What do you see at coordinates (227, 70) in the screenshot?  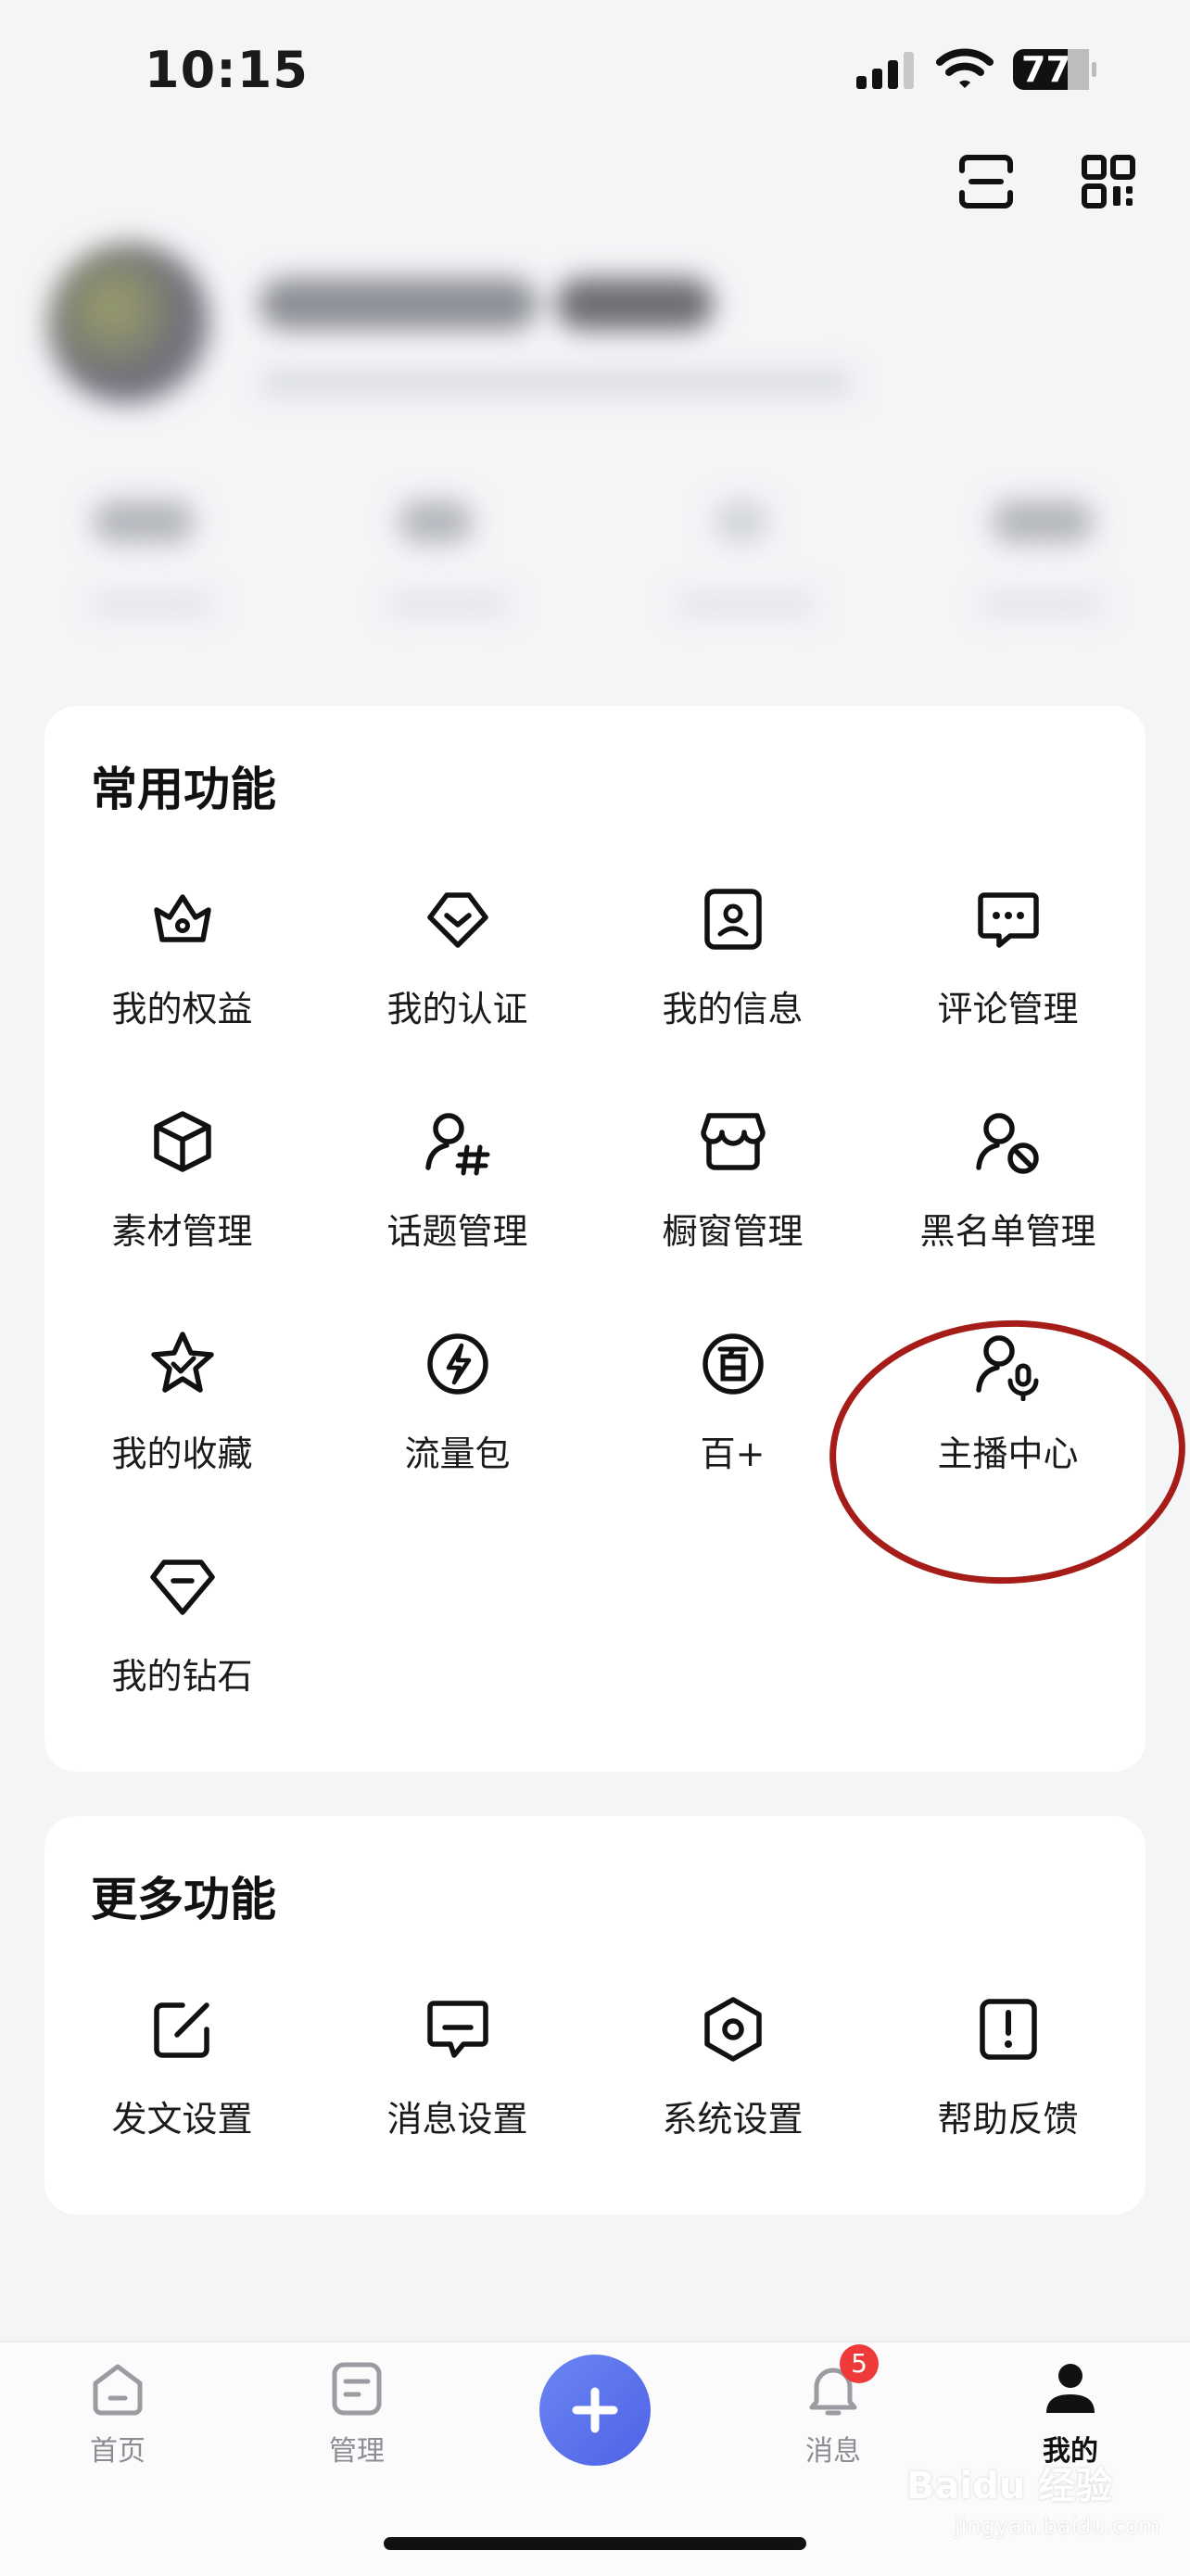 I see `status-time: 10:15` at bounding box center [227, 70].